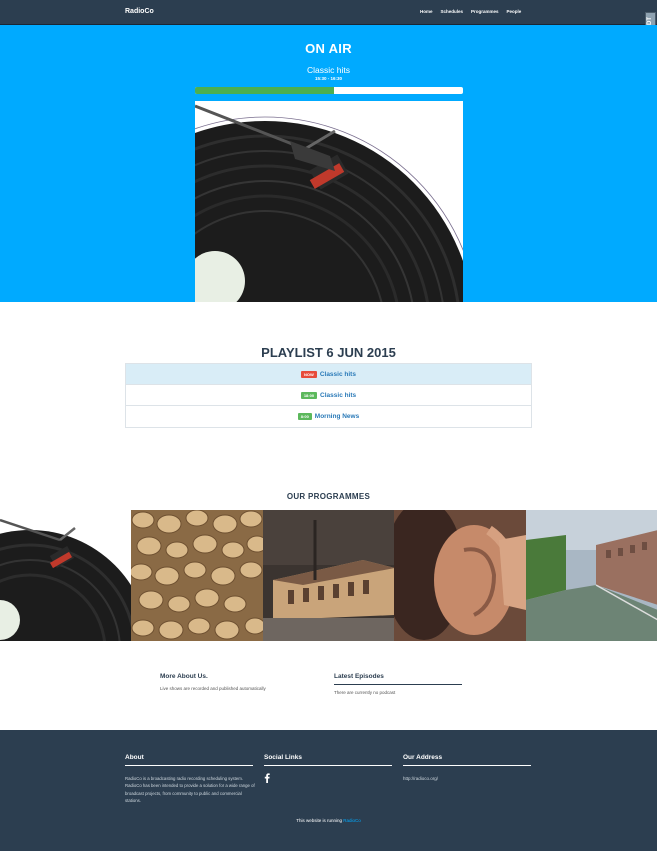 The height and width of the screenshot is (851, 657). Describe the element at coordinates (337, 416) in the screenshot. I see `playlist-programme-link: Morning News` at that location.